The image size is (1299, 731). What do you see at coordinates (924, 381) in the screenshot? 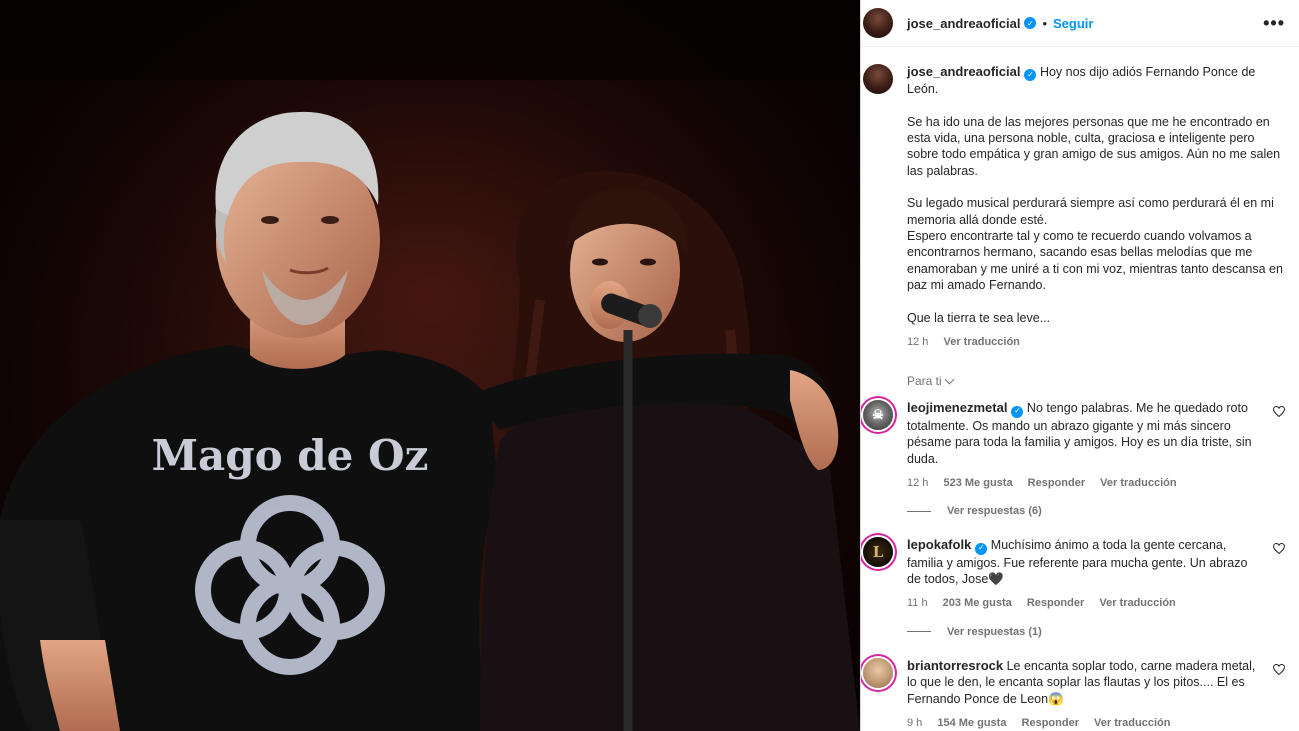
I see `comments-filter-label: Para ti` at bounding box center [924, 381].